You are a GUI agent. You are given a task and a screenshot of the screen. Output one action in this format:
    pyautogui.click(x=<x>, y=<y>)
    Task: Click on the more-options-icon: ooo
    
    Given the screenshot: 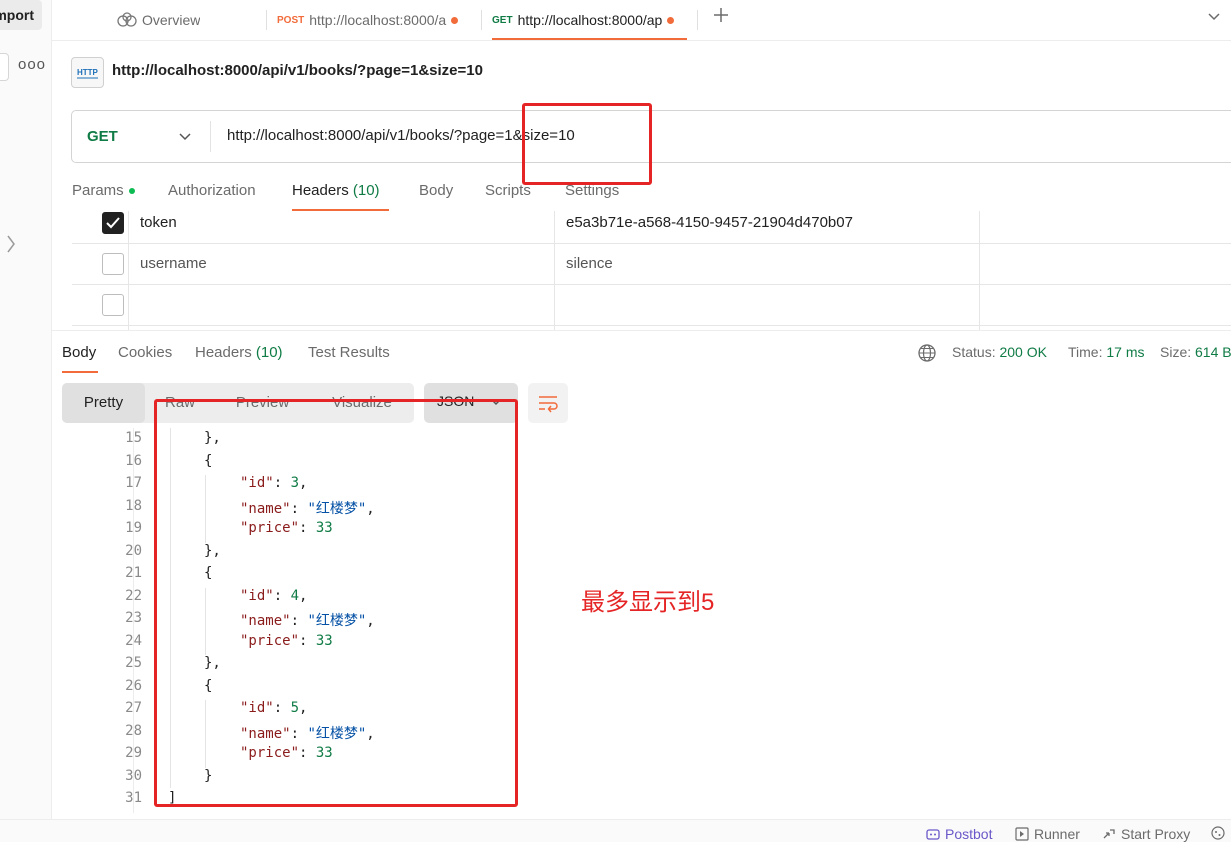 What is the action you would take?
    pyautogui.click(x=32, y=64)
    